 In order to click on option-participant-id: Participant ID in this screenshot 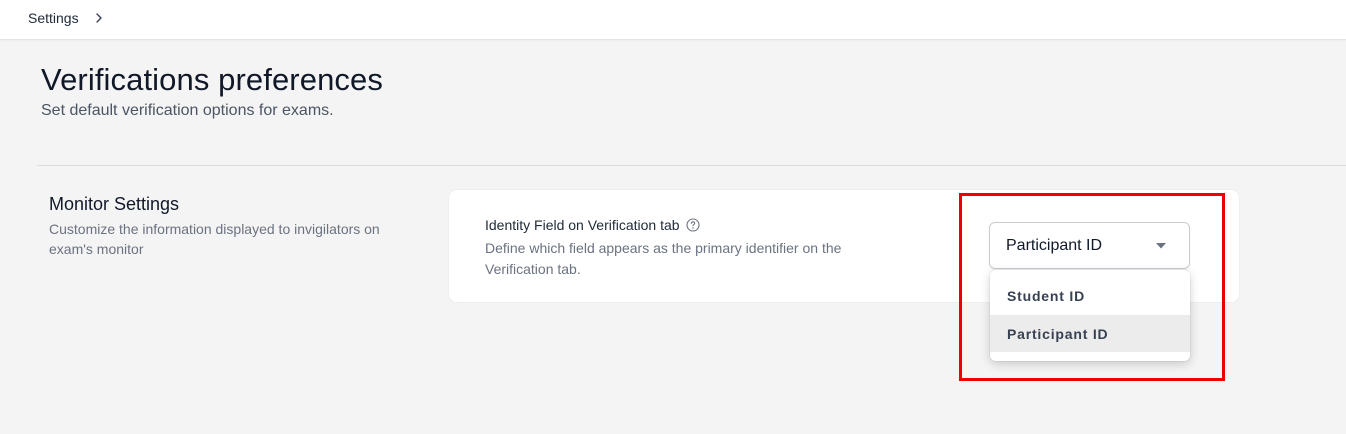, I will do `click(1090, 333)`.